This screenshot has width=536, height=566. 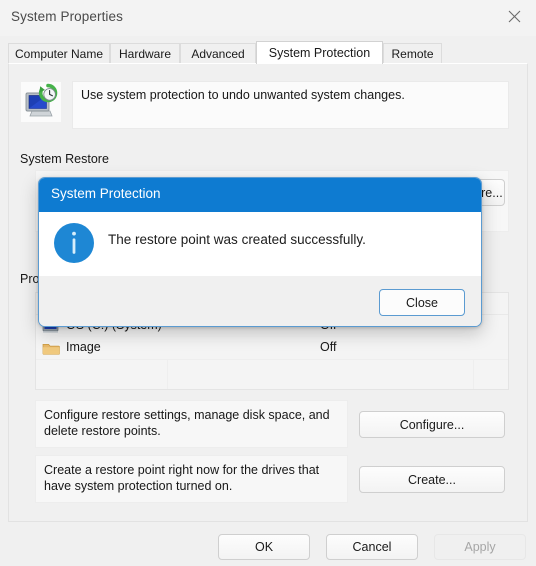 I want to click on dialog-close-button-label: Close, so click(x=422, y=302).